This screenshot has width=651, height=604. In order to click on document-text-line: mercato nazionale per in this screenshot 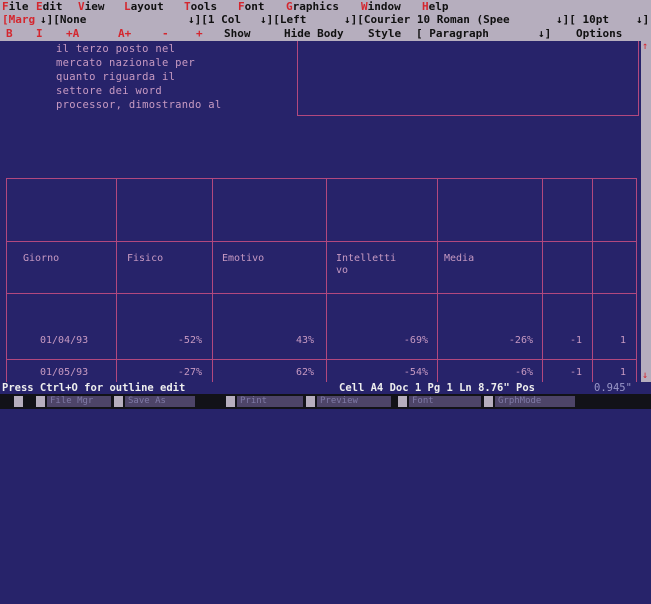, I will do `click(126, 63)`.